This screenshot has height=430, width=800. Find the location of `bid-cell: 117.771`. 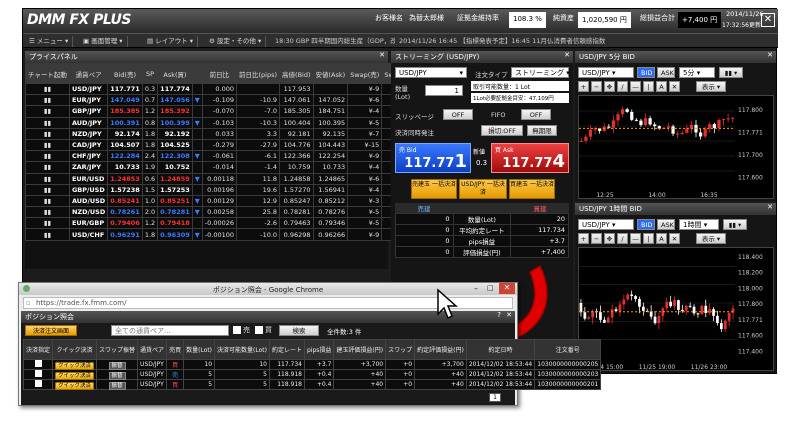

bid-cell: 117.771 is located at coordinates (125, 89).